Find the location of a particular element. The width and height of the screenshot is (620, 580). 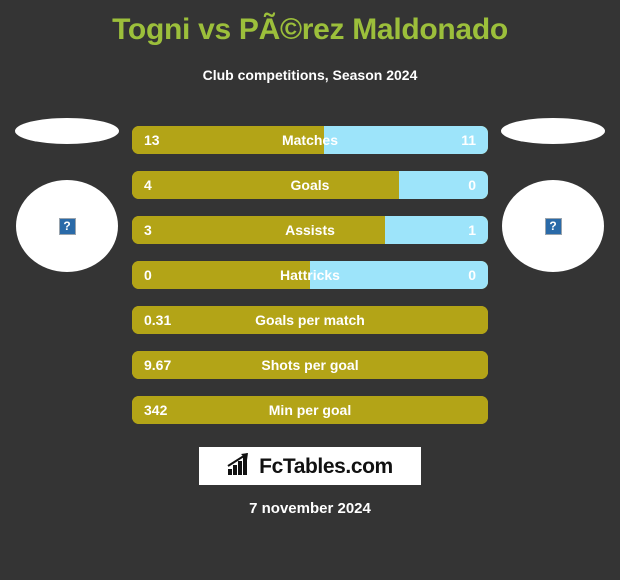

stat-row: 13 Matches 11 is located at coordinates (310, 140).